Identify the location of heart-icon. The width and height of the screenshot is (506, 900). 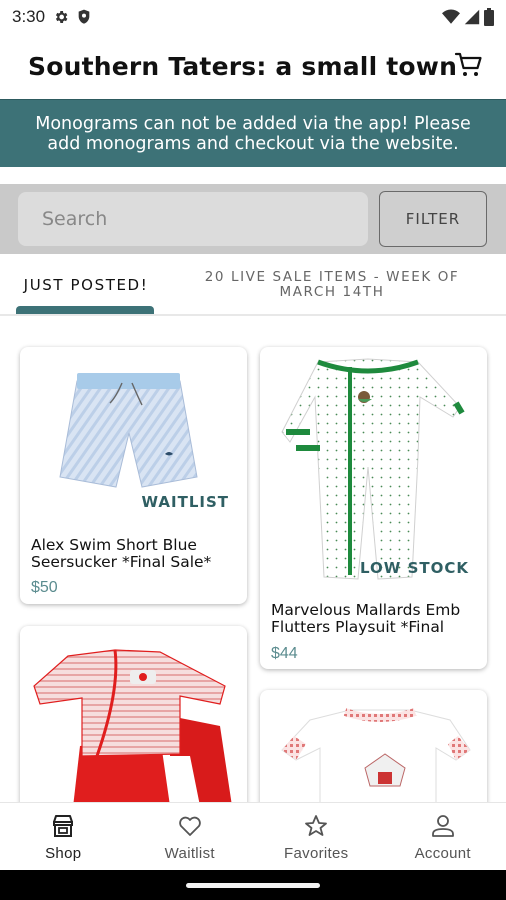
(189, 826).